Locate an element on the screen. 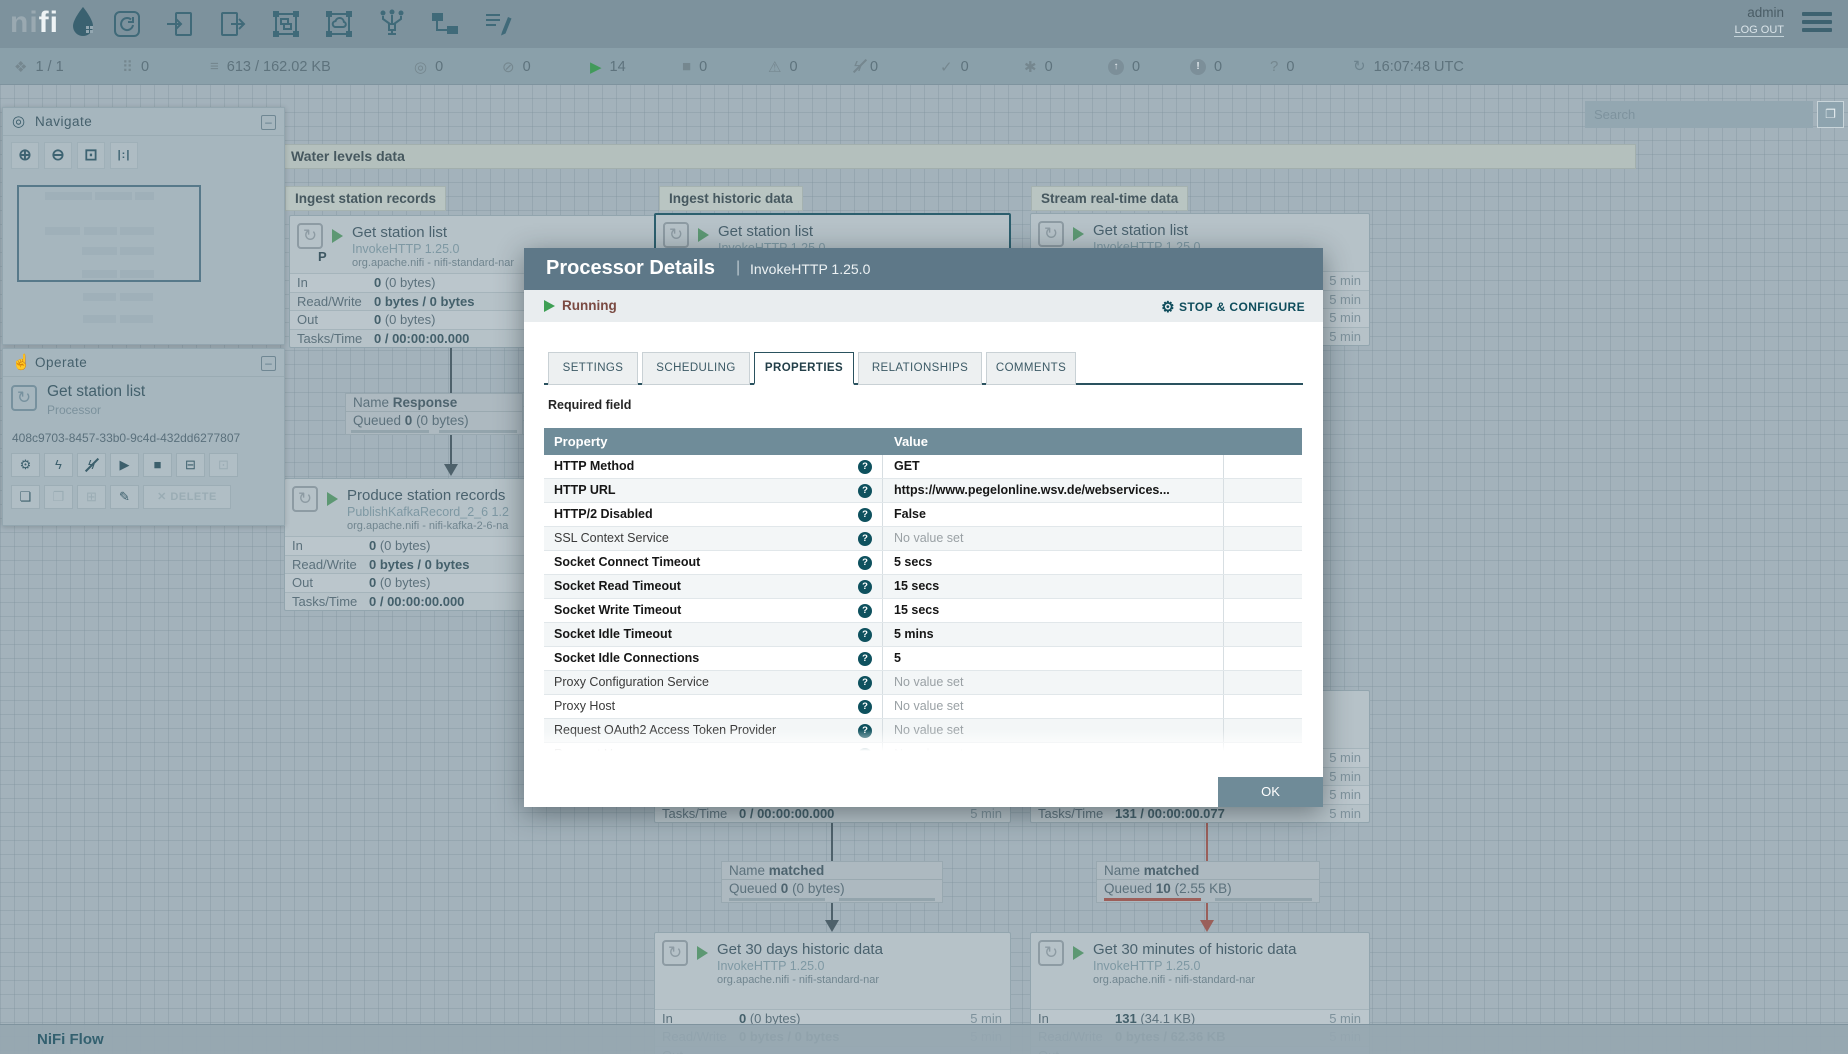  zoom-out-button: ⊖ is located at coordinates (58, 155).